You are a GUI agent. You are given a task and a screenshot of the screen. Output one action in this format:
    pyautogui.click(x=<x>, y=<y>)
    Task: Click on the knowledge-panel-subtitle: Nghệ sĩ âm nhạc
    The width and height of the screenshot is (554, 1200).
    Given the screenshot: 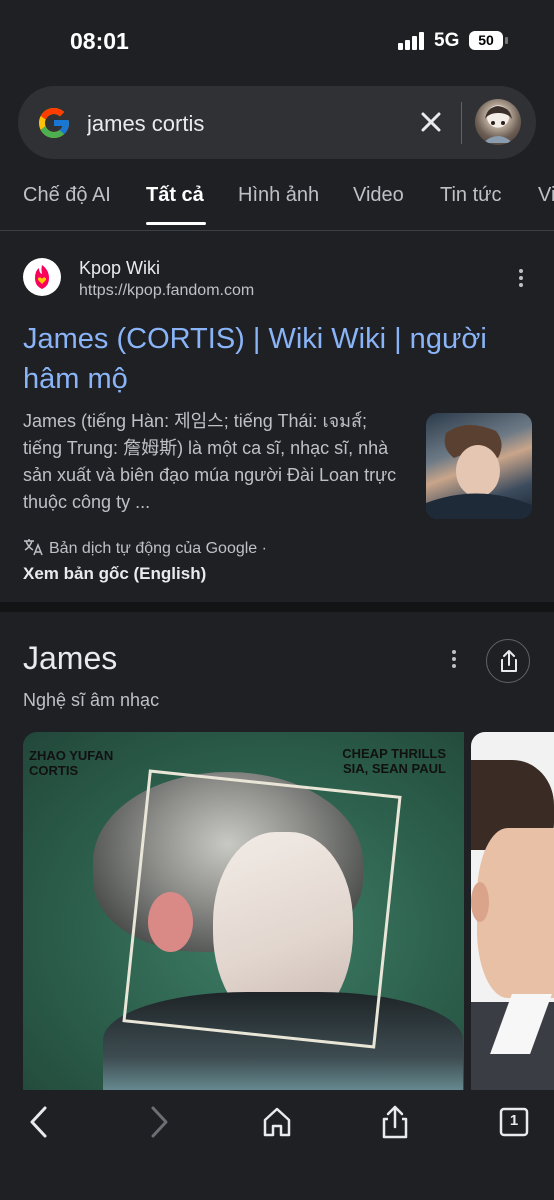 What is the action you would take?
    pyautogui.click(x=91, y=700)
    